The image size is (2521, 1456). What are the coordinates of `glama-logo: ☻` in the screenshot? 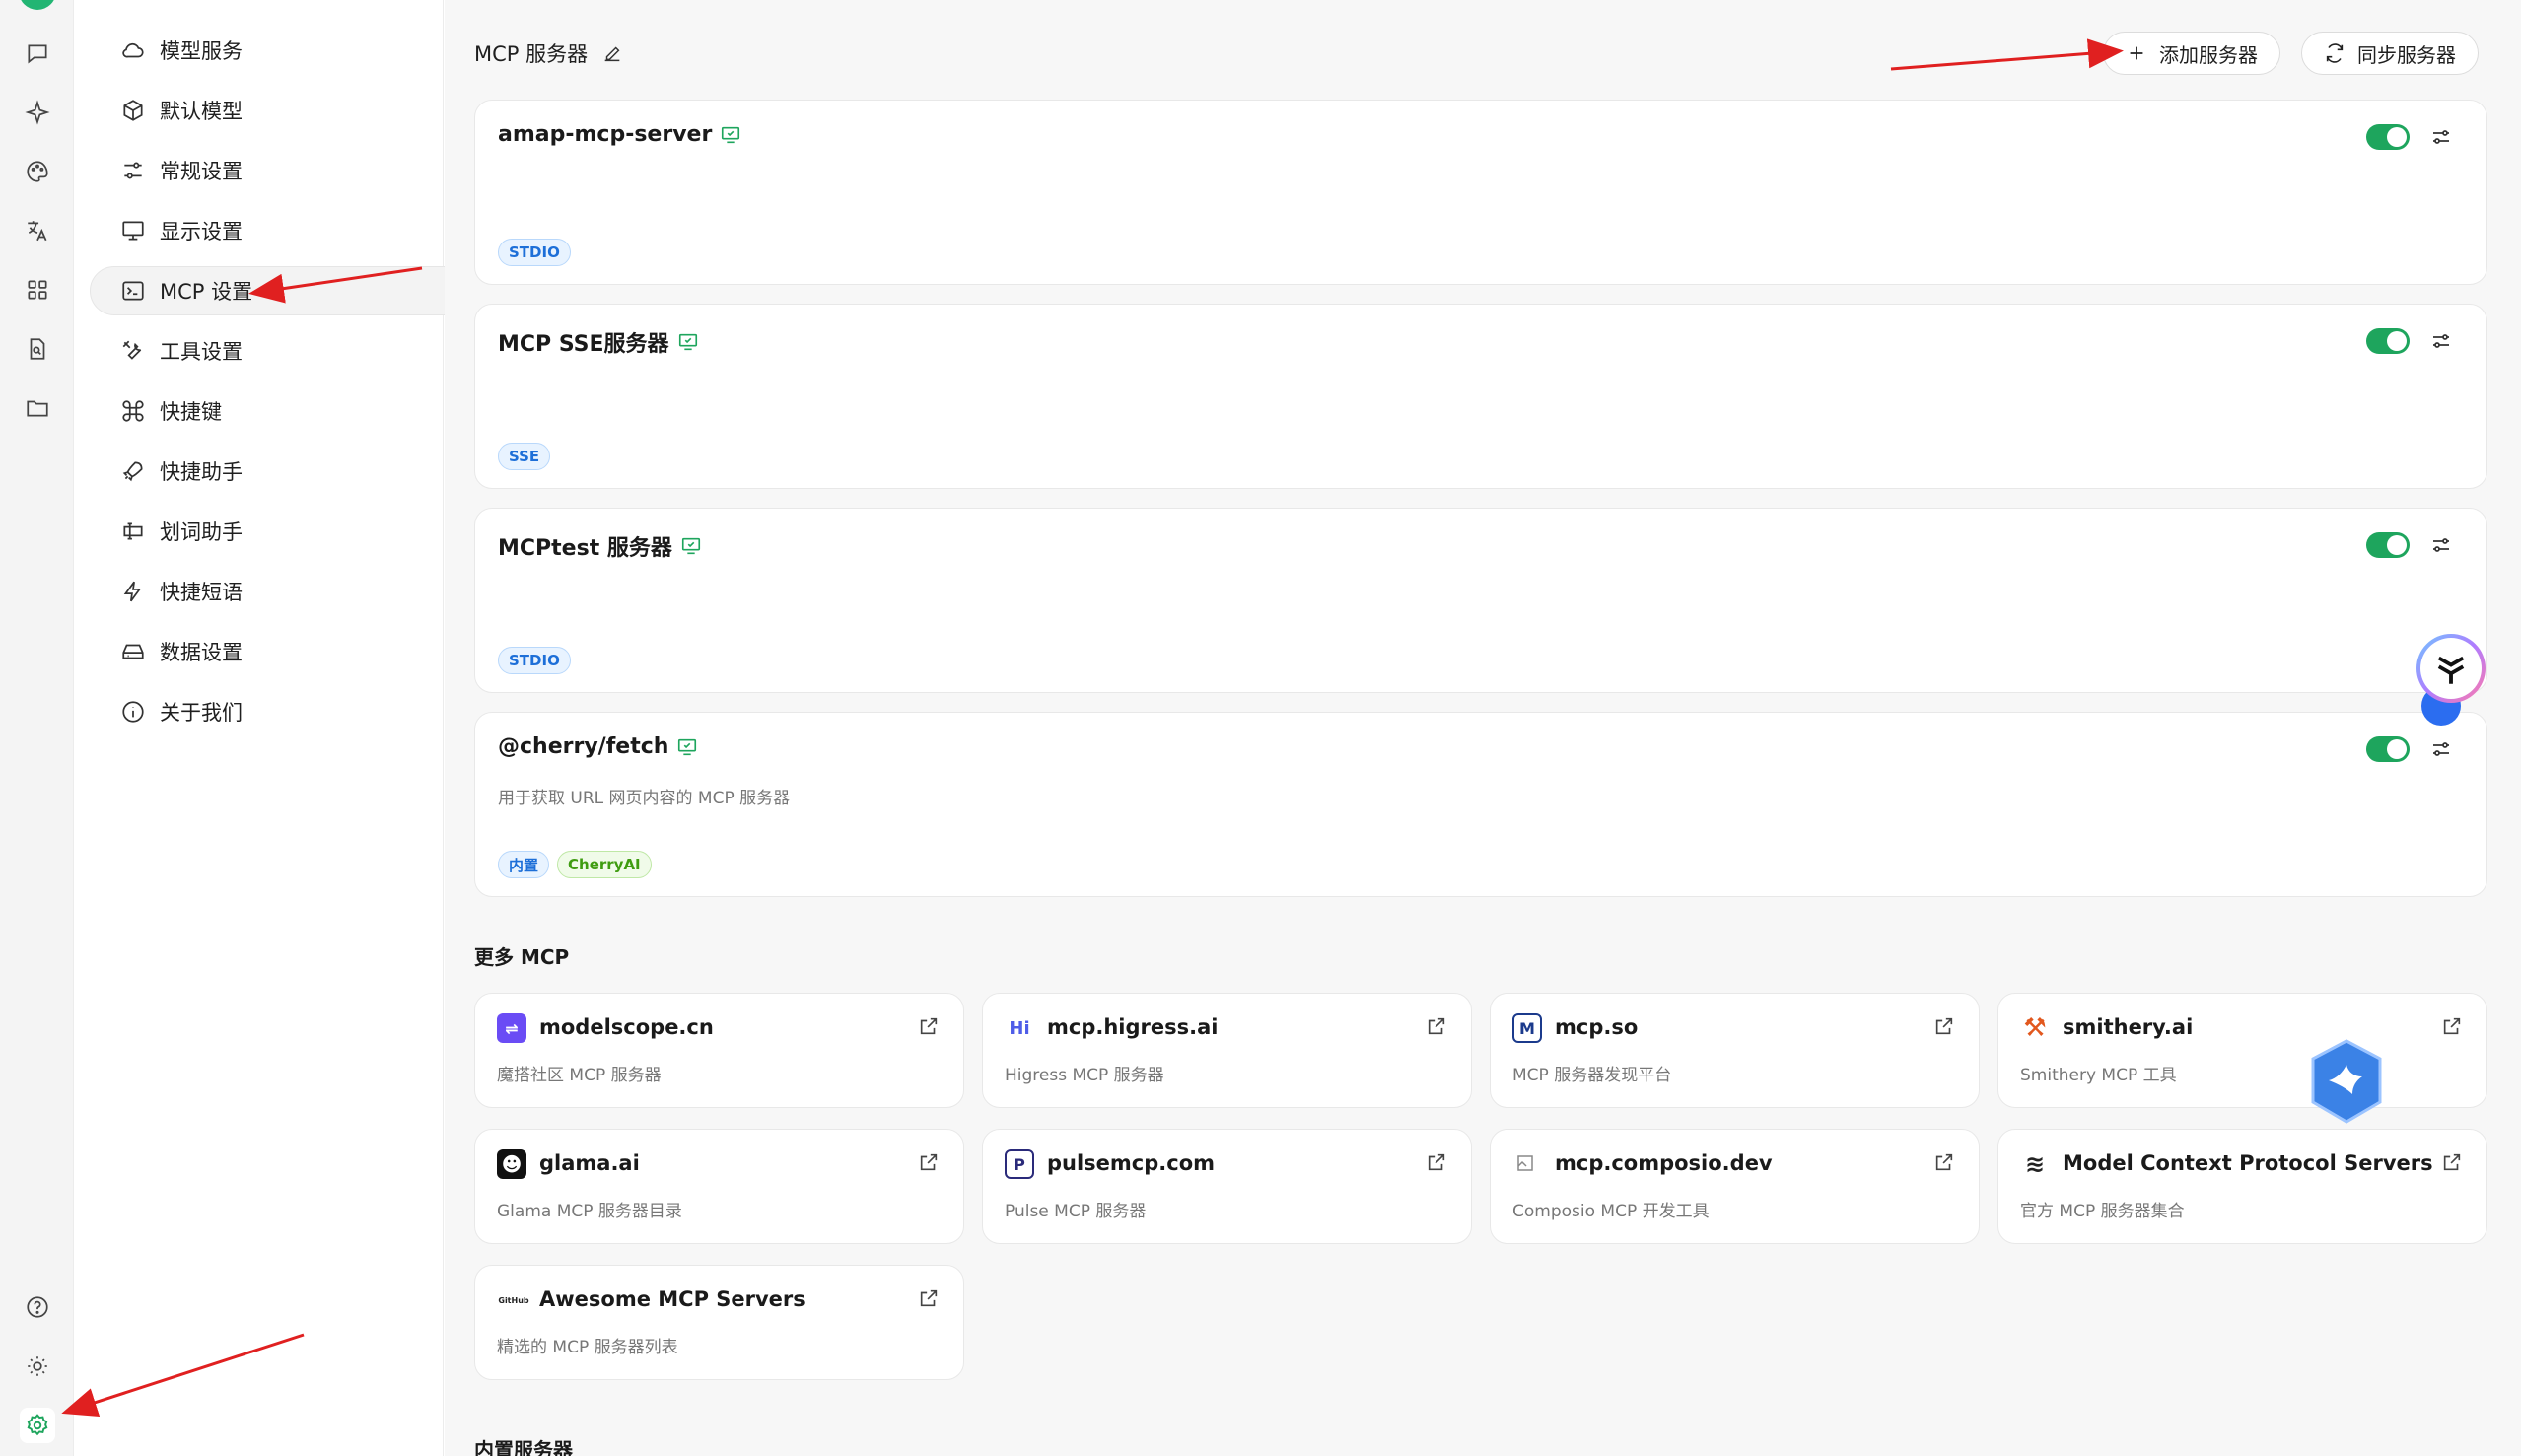 It's located at (512, 1164).